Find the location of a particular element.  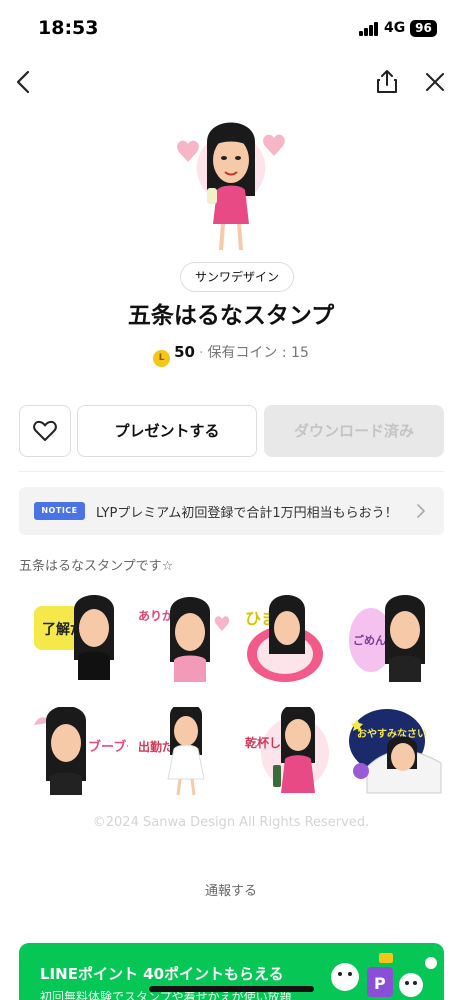

gift-button: プレゼントする is located at coordinates (167, 431).